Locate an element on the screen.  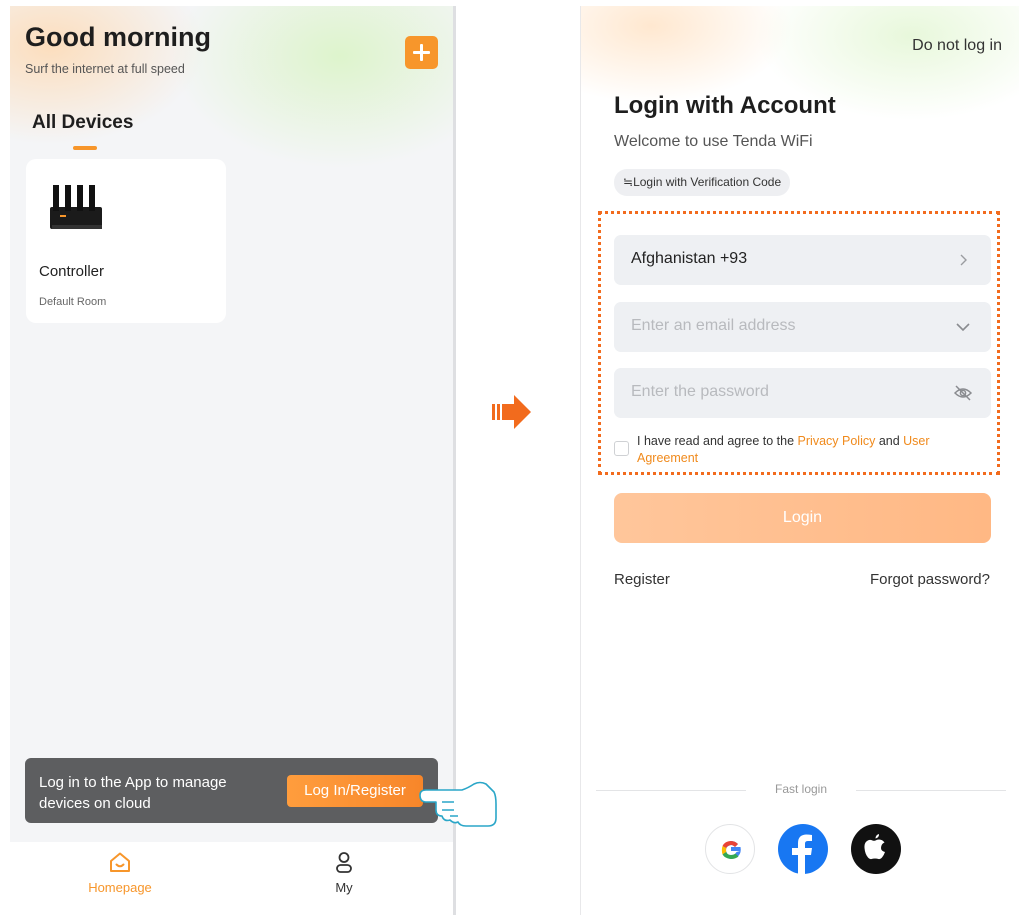
greeting-subtitle: Surf the internet at full speed is located at coordinates (105, 69).